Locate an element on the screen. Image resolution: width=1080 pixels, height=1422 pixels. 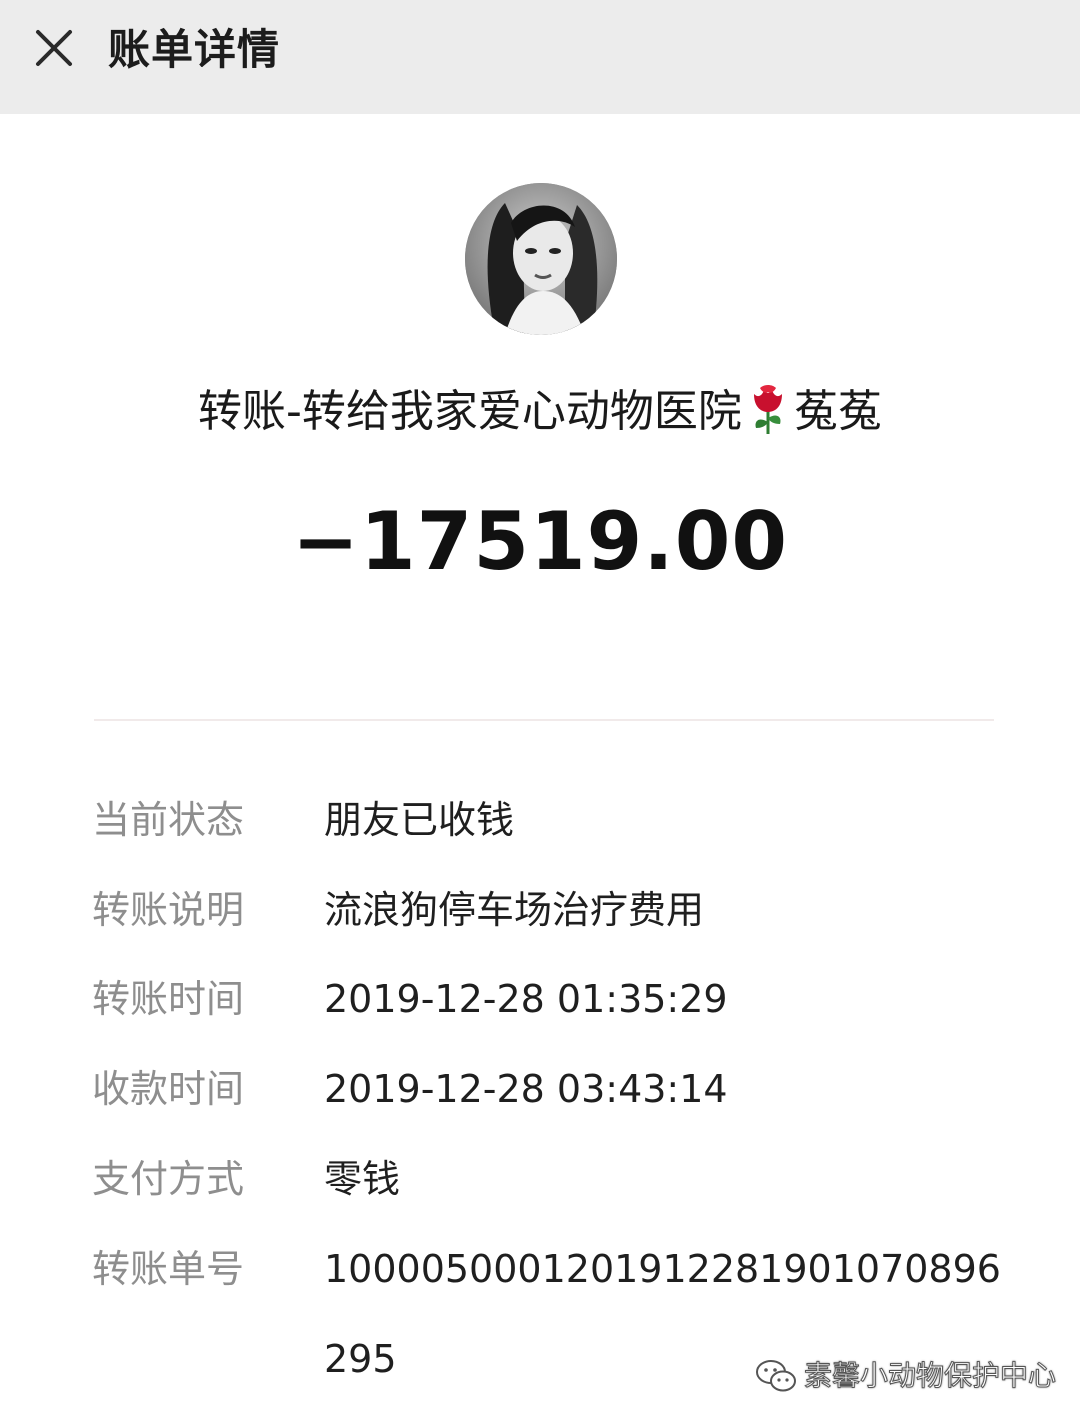
page-title: 账单详情 is located at coordinates (194, 49).